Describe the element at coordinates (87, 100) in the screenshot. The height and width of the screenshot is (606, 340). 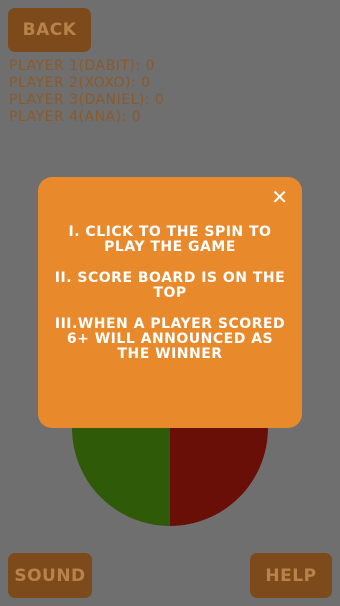
I see `scoreboard-player-3: PLAYER 3(DANIEL): 0` at that location.